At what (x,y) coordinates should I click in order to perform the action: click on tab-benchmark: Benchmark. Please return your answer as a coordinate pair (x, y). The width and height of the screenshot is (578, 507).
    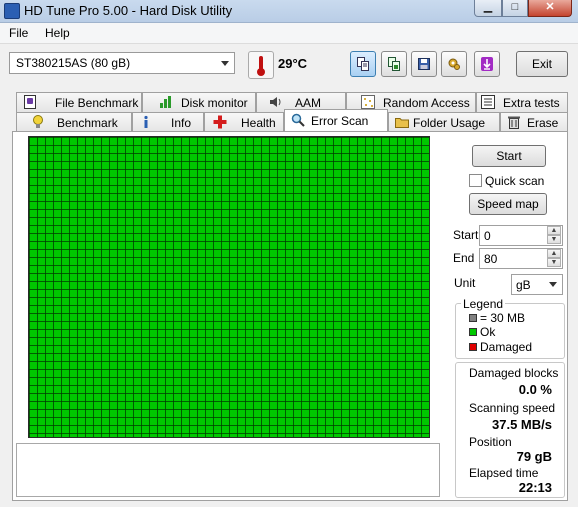
    Looking at the image, I should click on (74, 122).